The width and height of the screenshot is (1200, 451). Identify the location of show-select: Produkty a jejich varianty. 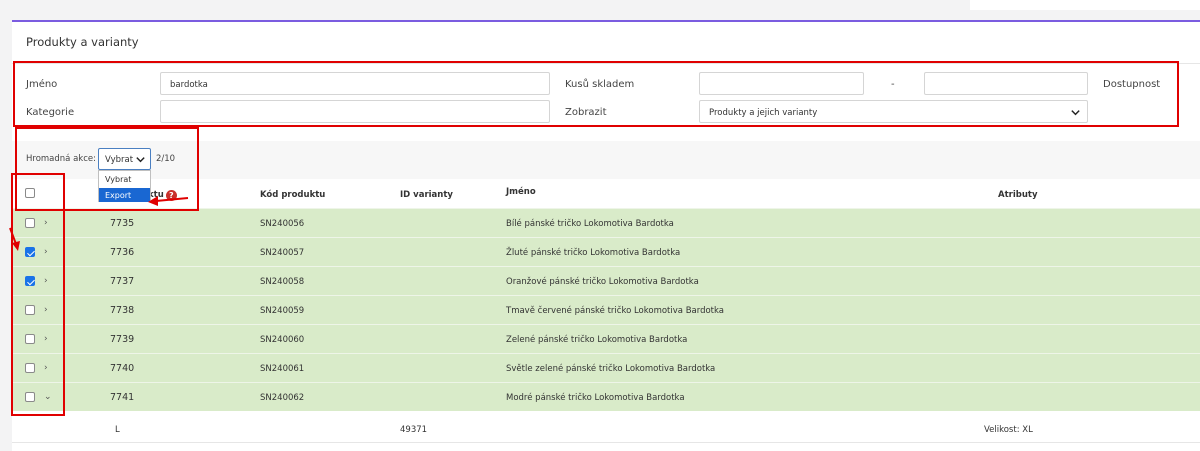
(893, 111).